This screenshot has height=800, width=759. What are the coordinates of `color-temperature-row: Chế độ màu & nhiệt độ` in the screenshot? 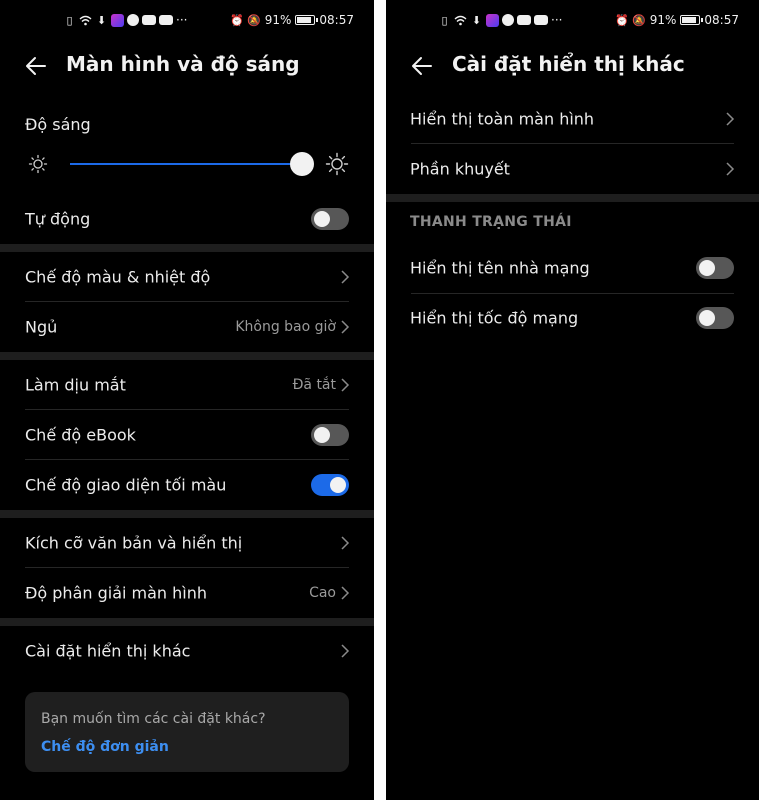 It's located at (187, 277).